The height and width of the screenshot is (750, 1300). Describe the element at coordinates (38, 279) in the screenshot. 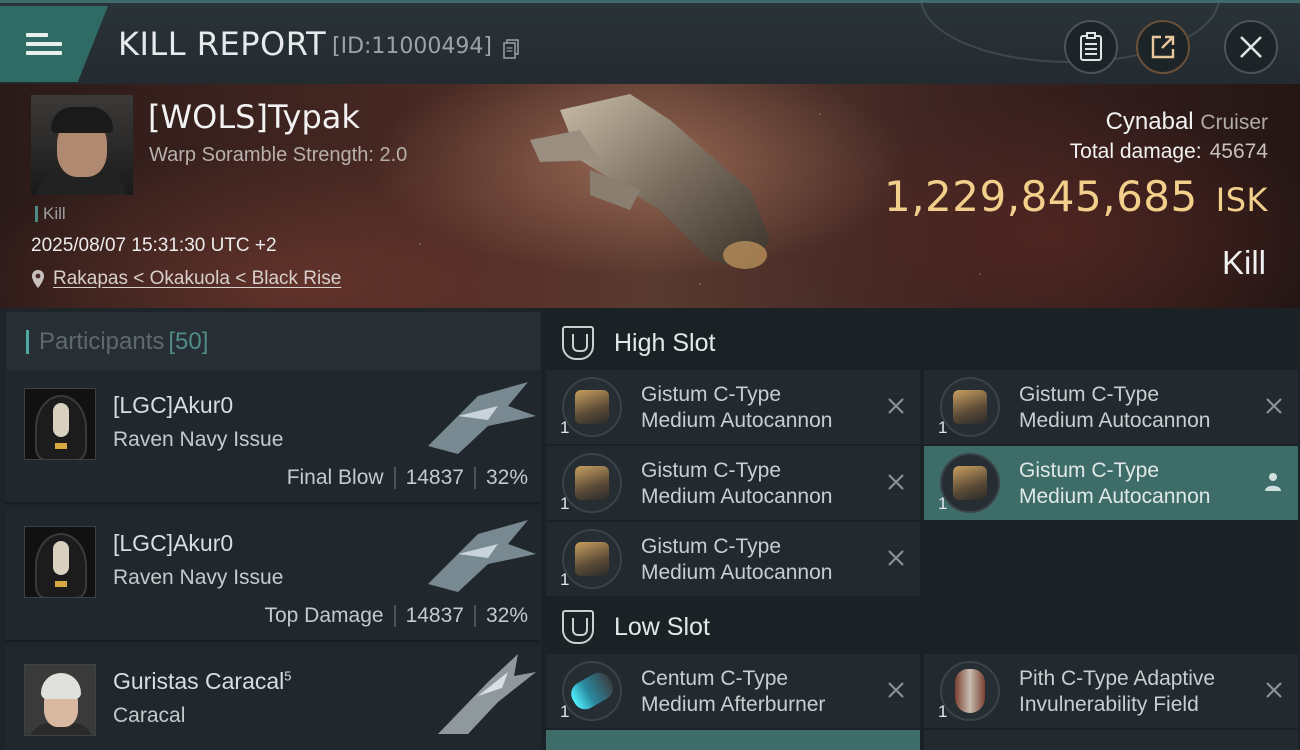

I see `location-pin-icon` at that location.